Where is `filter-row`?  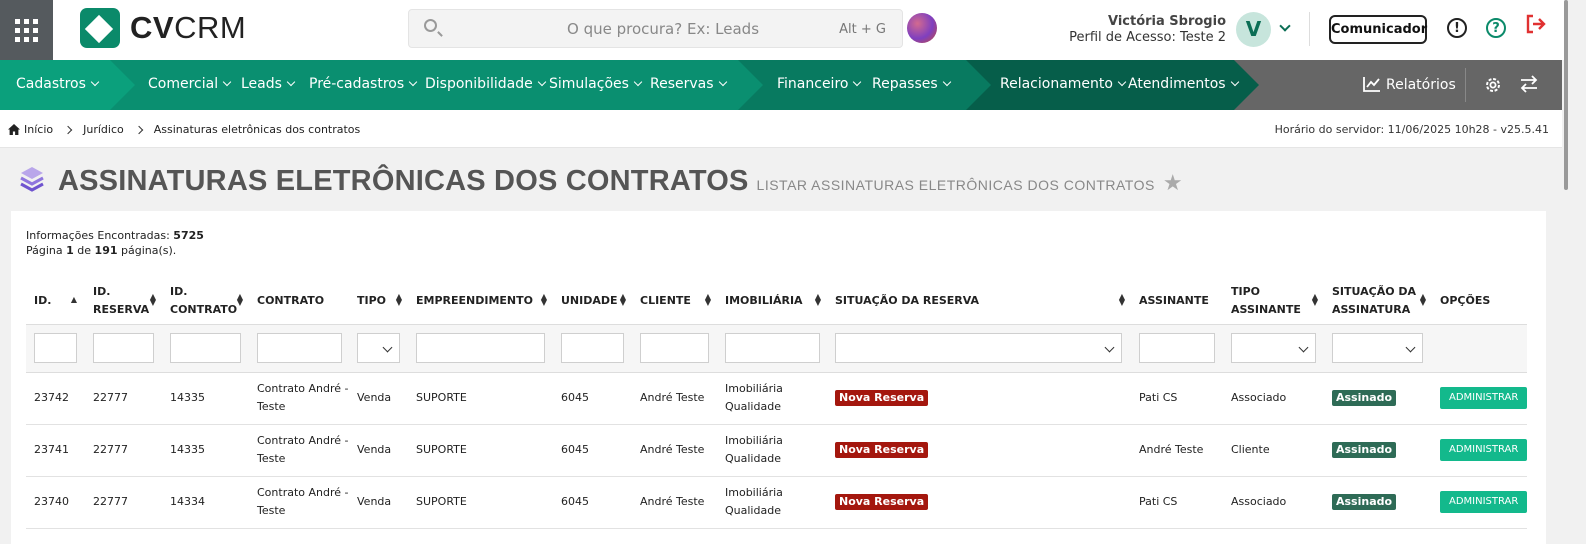 filter-row is located at coordinates (777, 348).